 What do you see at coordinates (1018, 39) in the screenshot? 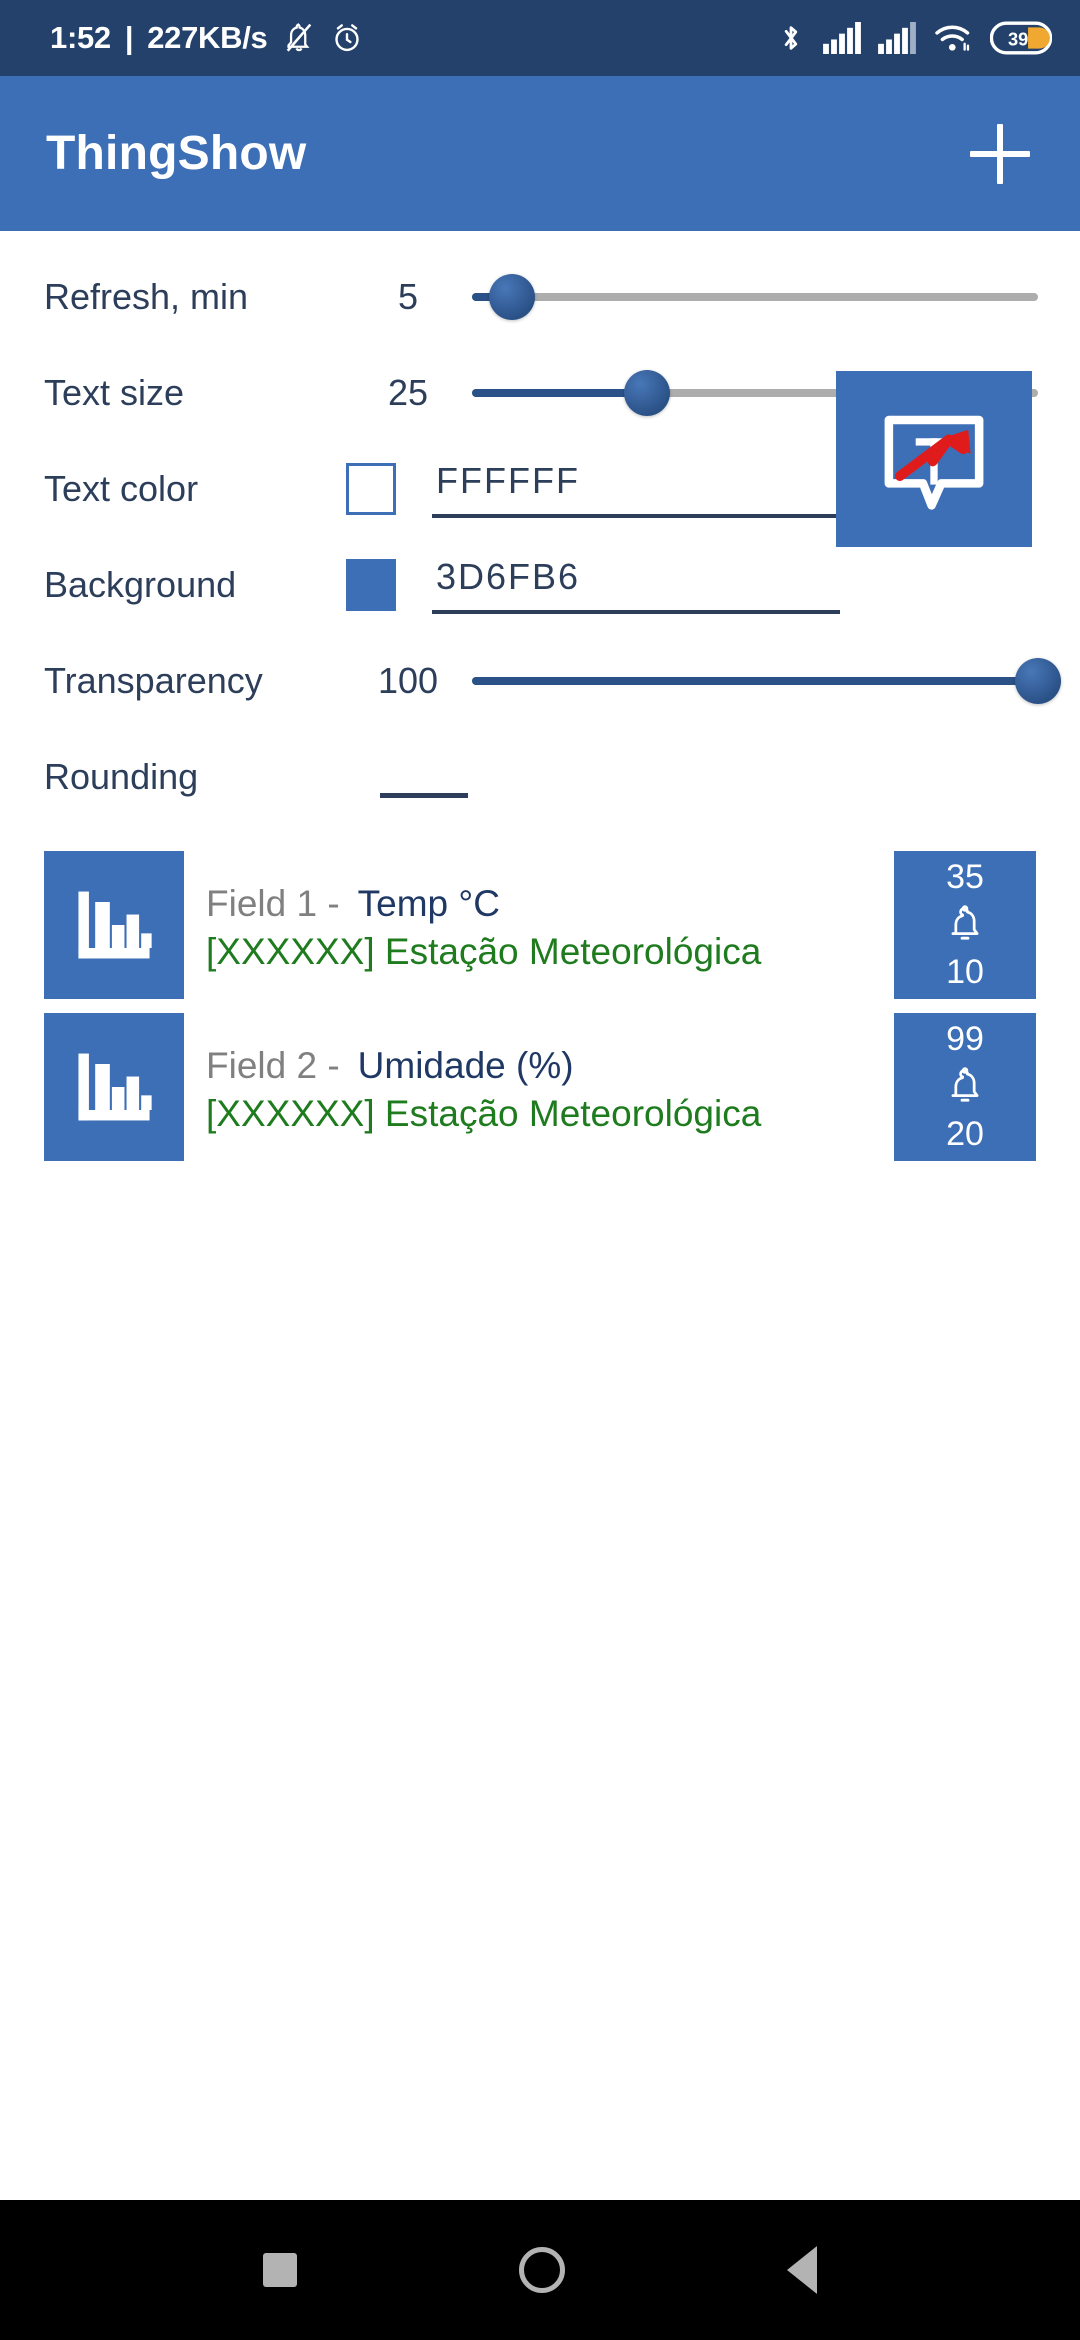
I see `battery-percent-text: 39` at bounding box center [1018, 39].